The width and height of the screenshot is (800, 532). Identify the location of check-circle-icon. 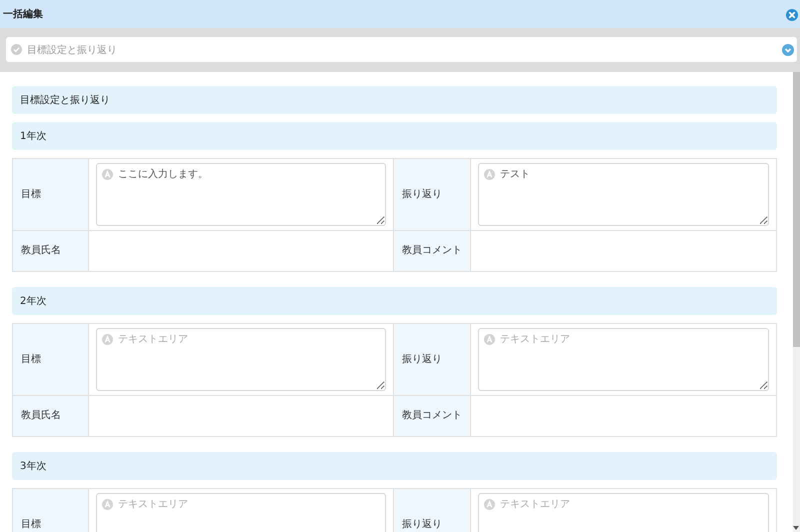
(16, 49).